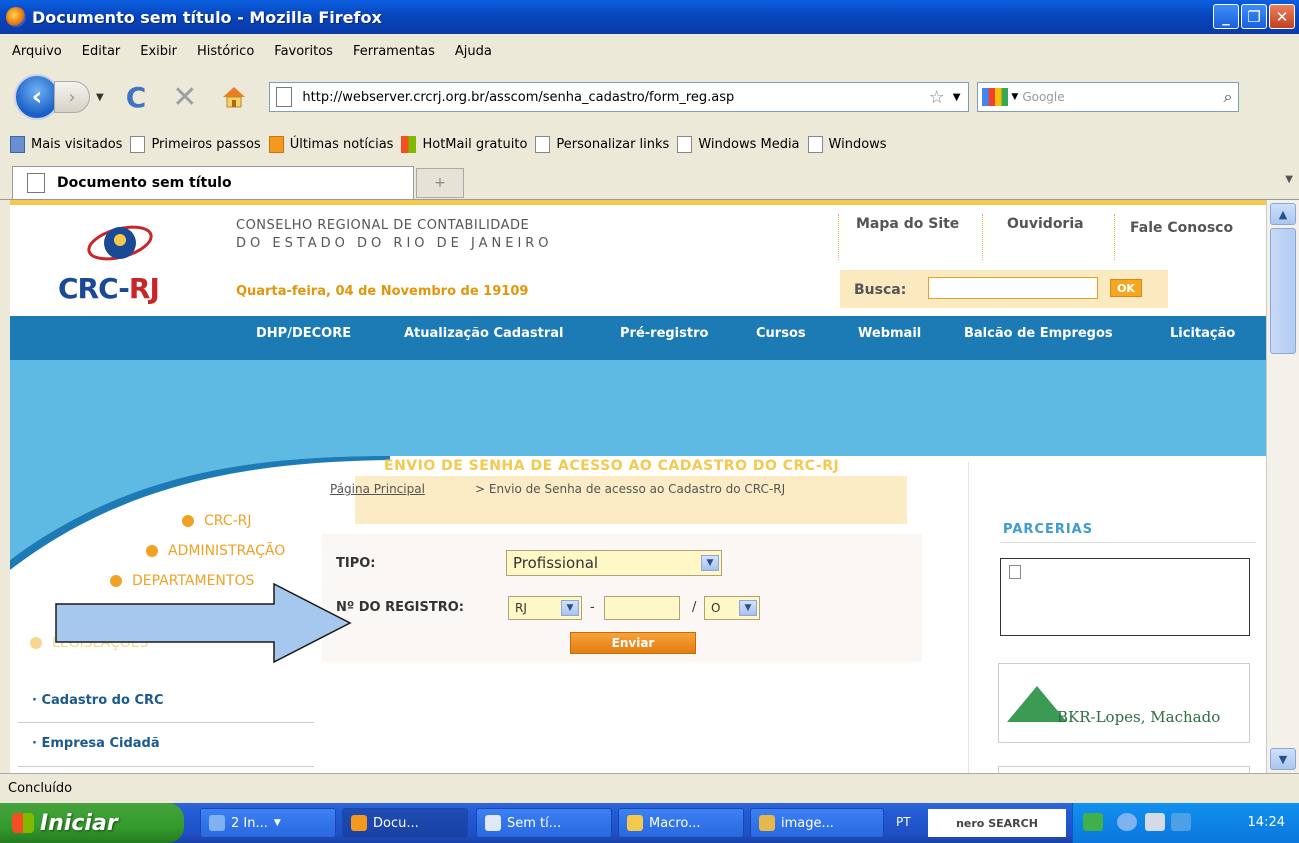 The width and height of the screenshot is (1299, 843). I want to click on tray-back-icon, so click(1127, 822).